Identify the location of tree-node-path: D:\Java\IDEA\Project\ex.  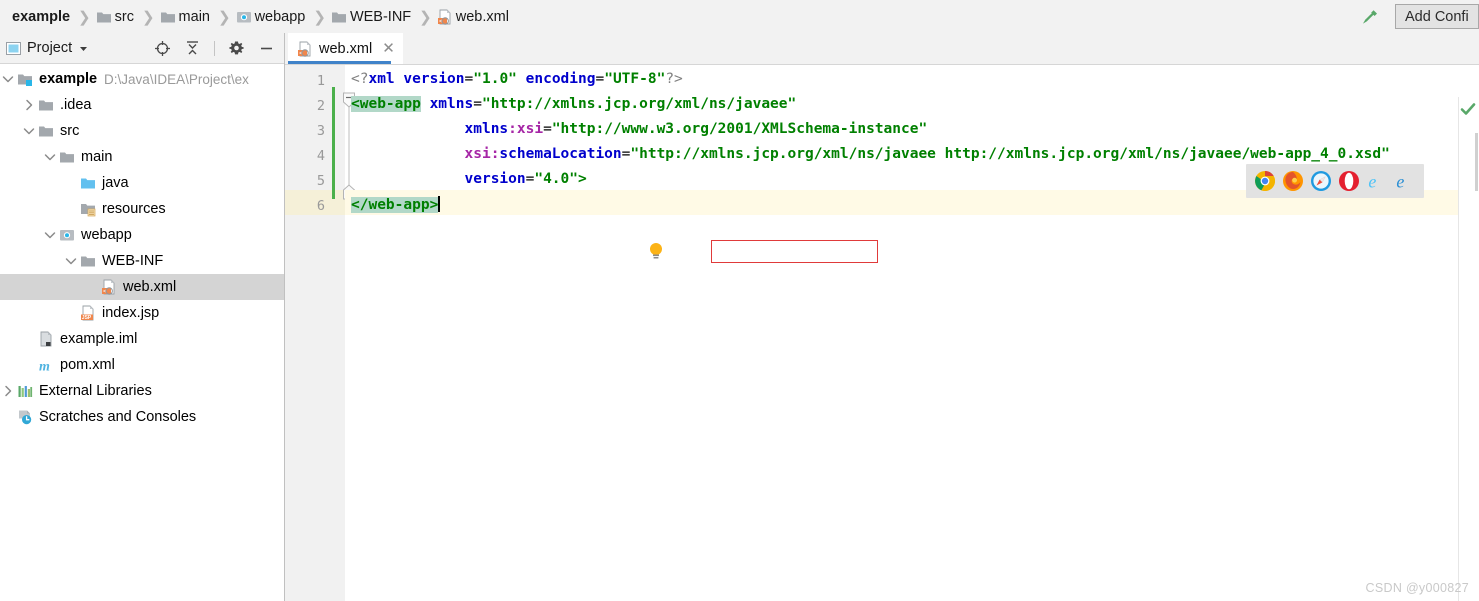
(176, 79).